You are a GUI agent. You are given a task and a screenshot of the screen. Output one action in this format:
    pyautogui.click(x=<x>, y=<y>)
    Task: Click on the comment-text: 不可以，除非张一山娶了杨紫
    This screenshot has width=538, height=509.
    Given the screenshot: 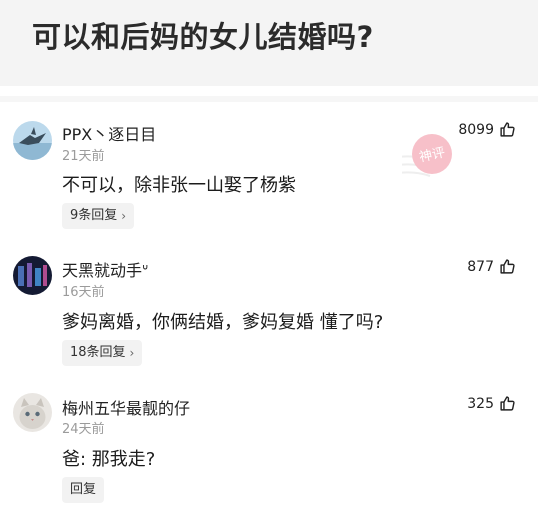 What is the action you would take?
    pyautogui.click(x=179, y=185)
    